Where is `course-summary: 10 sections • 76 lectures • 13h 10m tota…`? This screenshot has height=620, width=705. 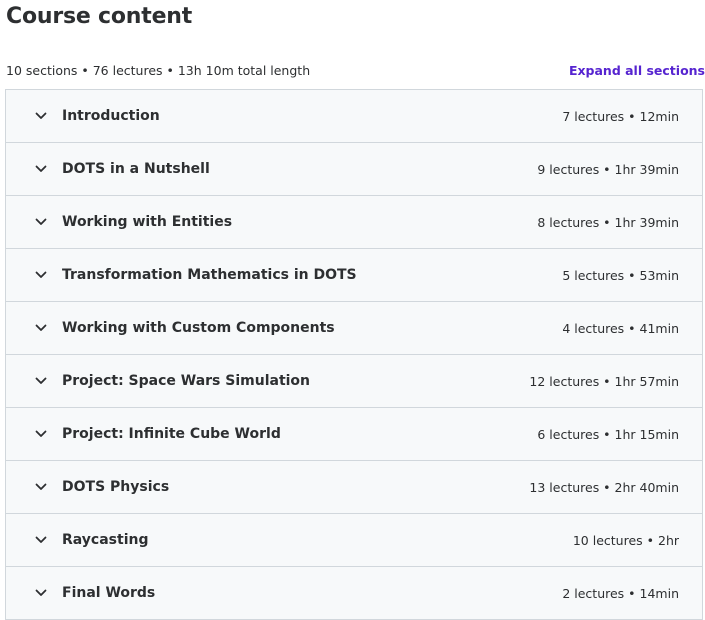 course-summary: 10 sections • 76 lectures • 13h 10m tota… is located at coordinates (158, 70).